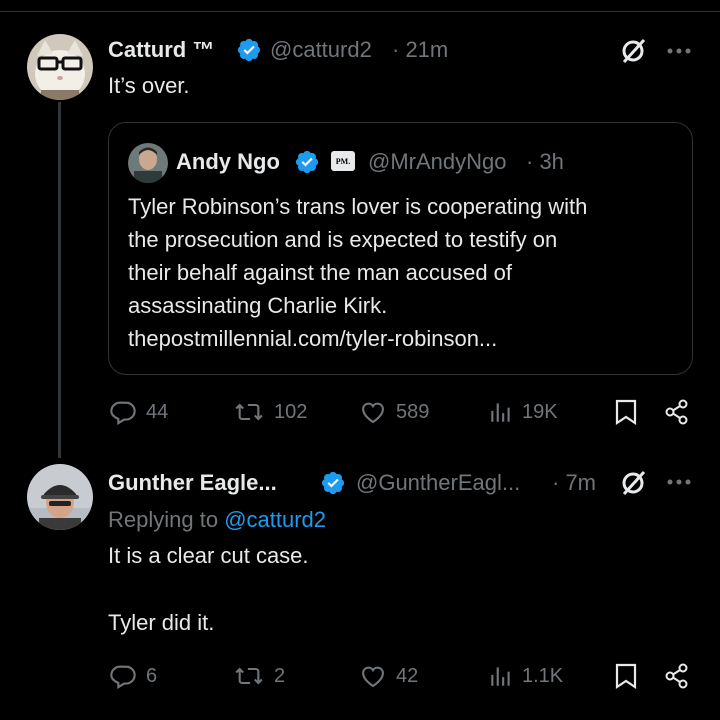  What do you see at coordinates (208, 555) in the screenshot?
I see `tweet-text-line: It is a clear cut case.` at bounding box center [208, 555].